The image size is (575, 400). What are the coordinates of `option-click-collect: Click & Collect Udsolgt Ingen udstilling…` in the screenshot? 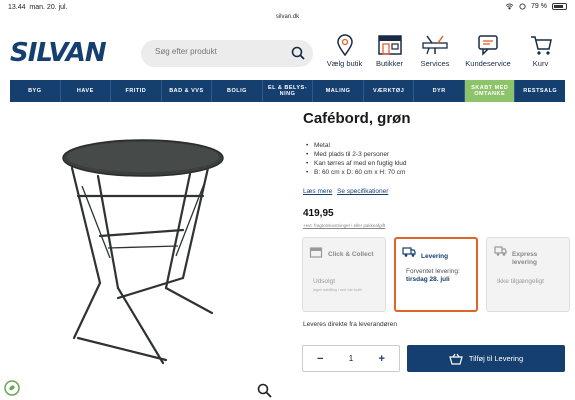 It's located at (344, 274).